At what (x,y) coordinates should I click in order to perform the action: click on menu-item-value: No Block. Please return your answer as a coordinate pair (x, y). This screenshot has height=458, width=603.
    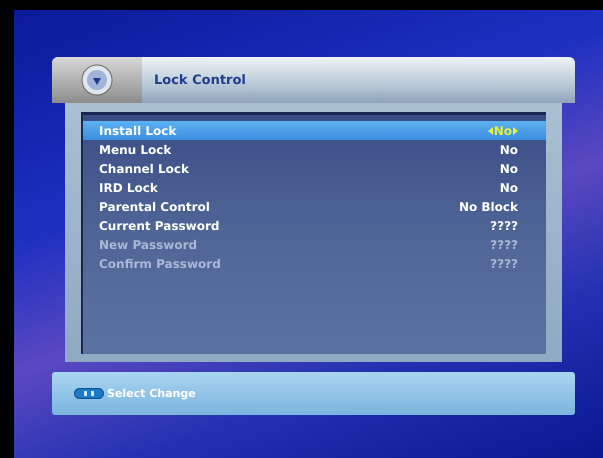
    Looking at the image, I should click on (488, 207).